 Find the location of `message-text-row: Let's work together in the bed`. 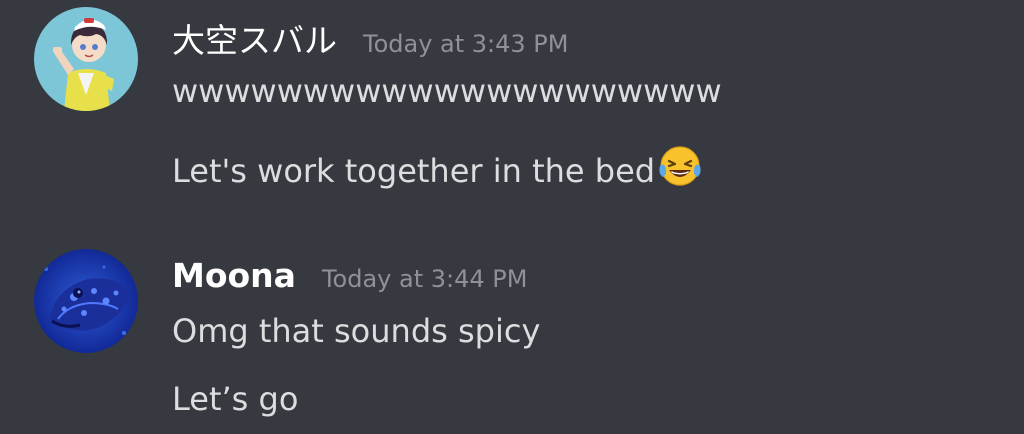

message-text-row: Let's work together in the bed is located at coordinates (437, 170).